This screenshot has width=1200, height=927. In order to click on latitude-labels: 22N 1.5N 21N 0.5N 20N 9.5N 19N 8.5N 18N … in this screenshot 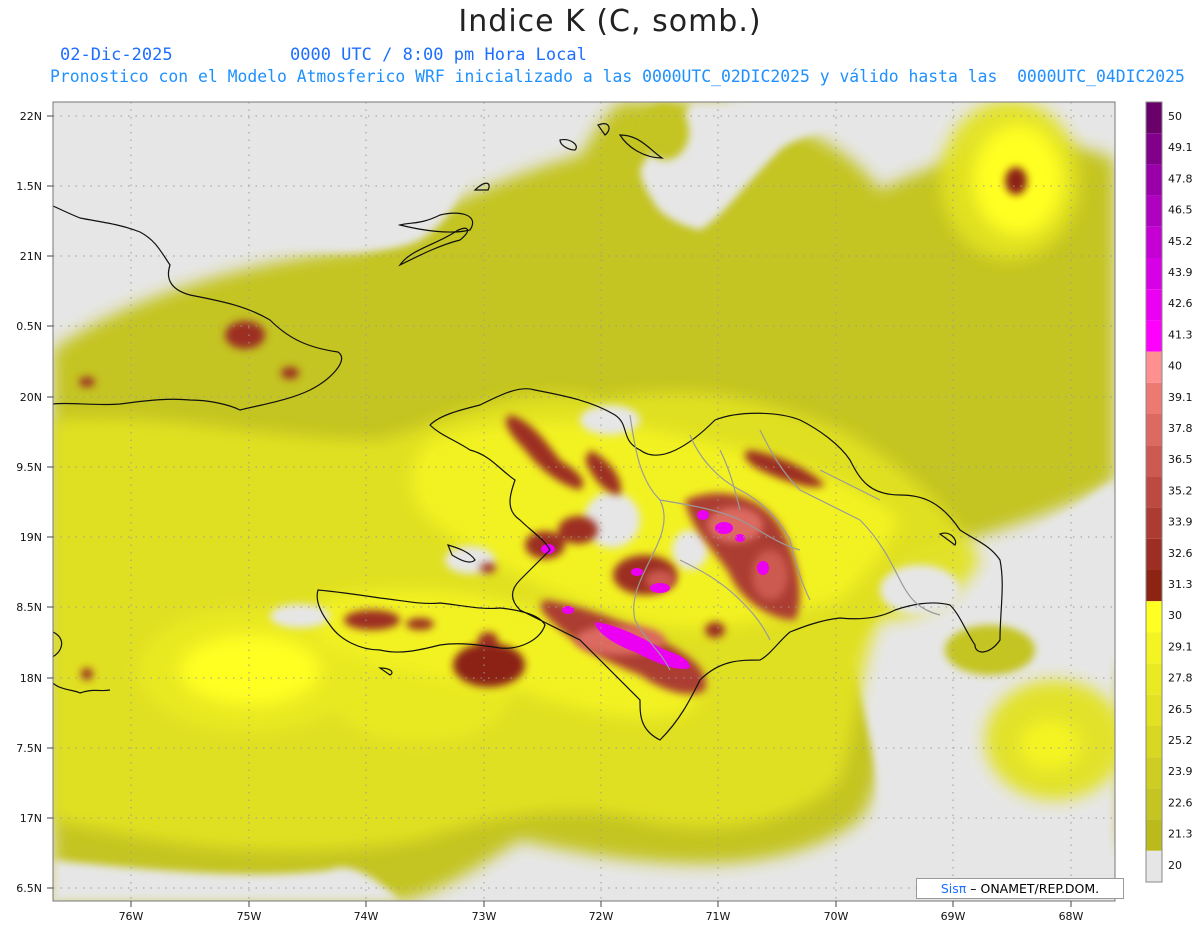, I will do `click(29, 502)`.